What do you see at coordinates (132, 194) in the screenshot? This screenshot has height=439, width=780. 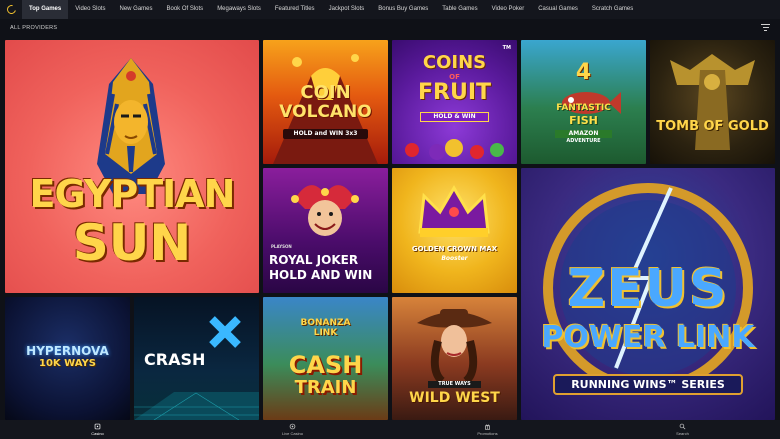 I see `egyptian-sun-title-line1: EGYPTIAN` at bounding box center [132, 194].